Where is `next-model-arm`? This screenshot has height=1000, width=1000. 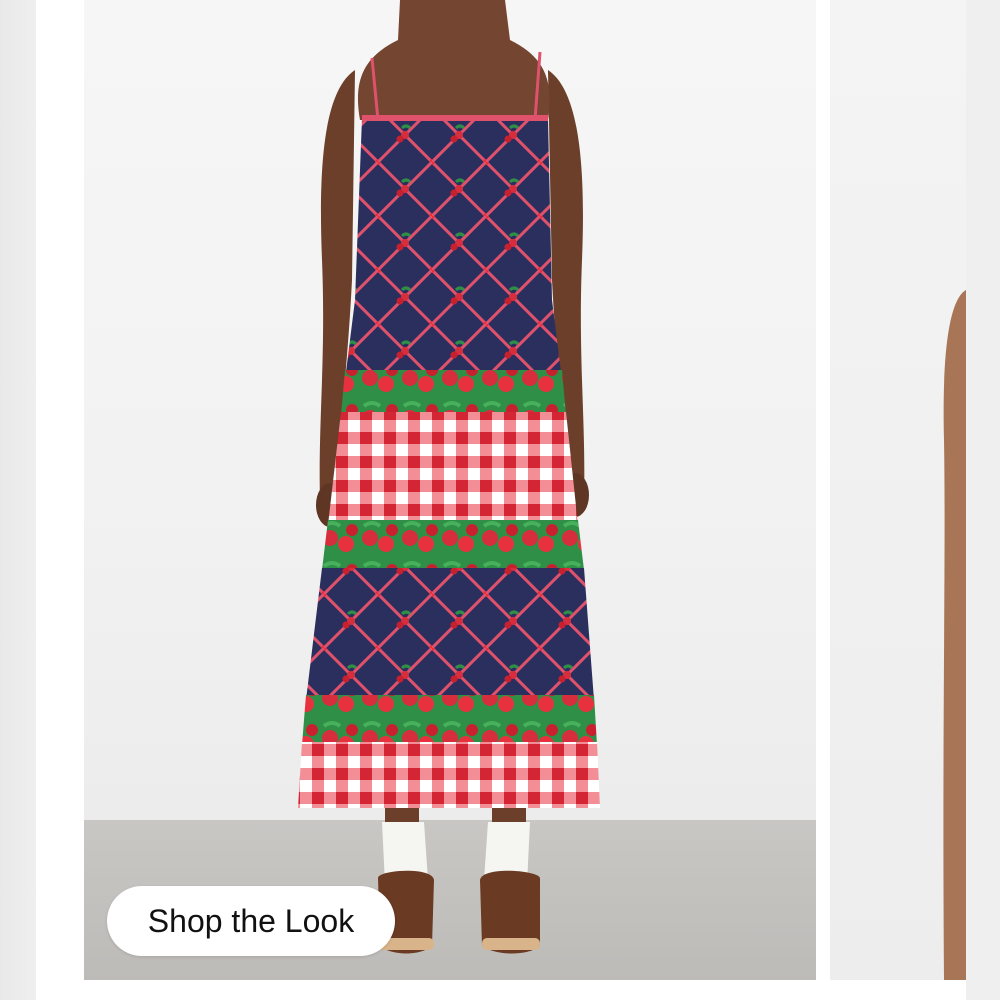 next-model-arm is located at coordinates (954, 635).